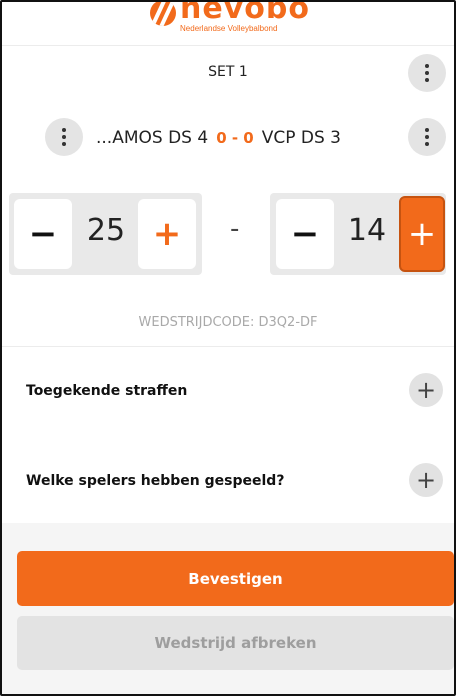 The height and width of the screenshot is (696, 456). I want to click on logo-text: nevobo Nederlandse Volleybalbond, so click(245, 16).